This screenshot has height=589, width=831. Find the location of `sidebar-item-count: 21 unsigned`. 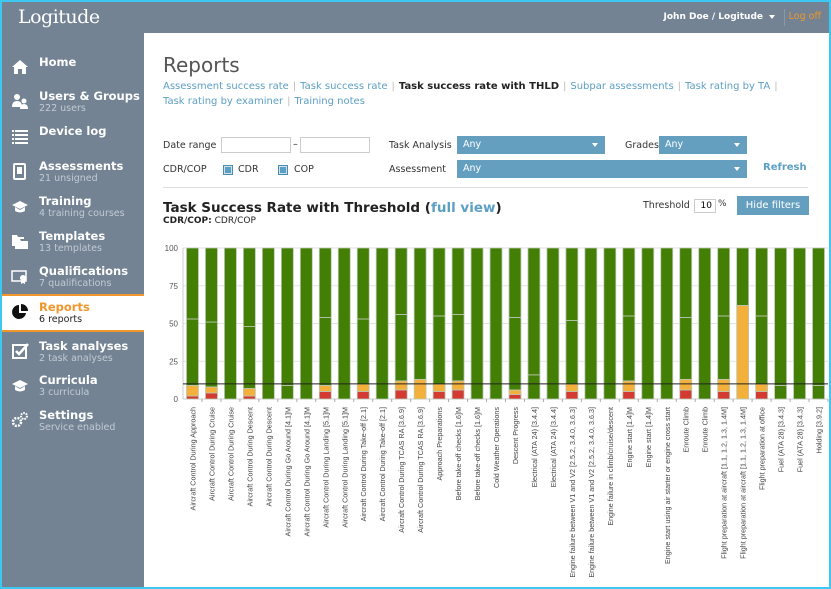

sidebar-item-count: 21 unsigned is located at coordinates (68, 178).